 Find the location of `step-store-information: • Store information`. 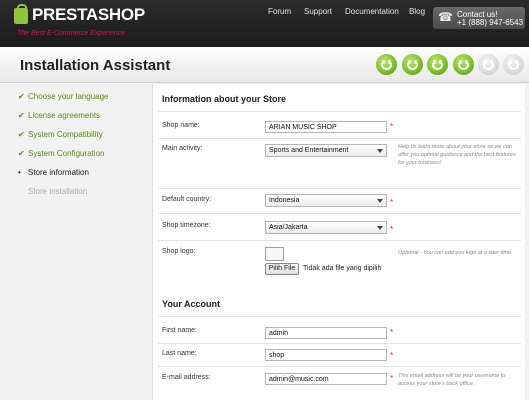

step-store-information: • Store information is located at coordinates (53, 172).